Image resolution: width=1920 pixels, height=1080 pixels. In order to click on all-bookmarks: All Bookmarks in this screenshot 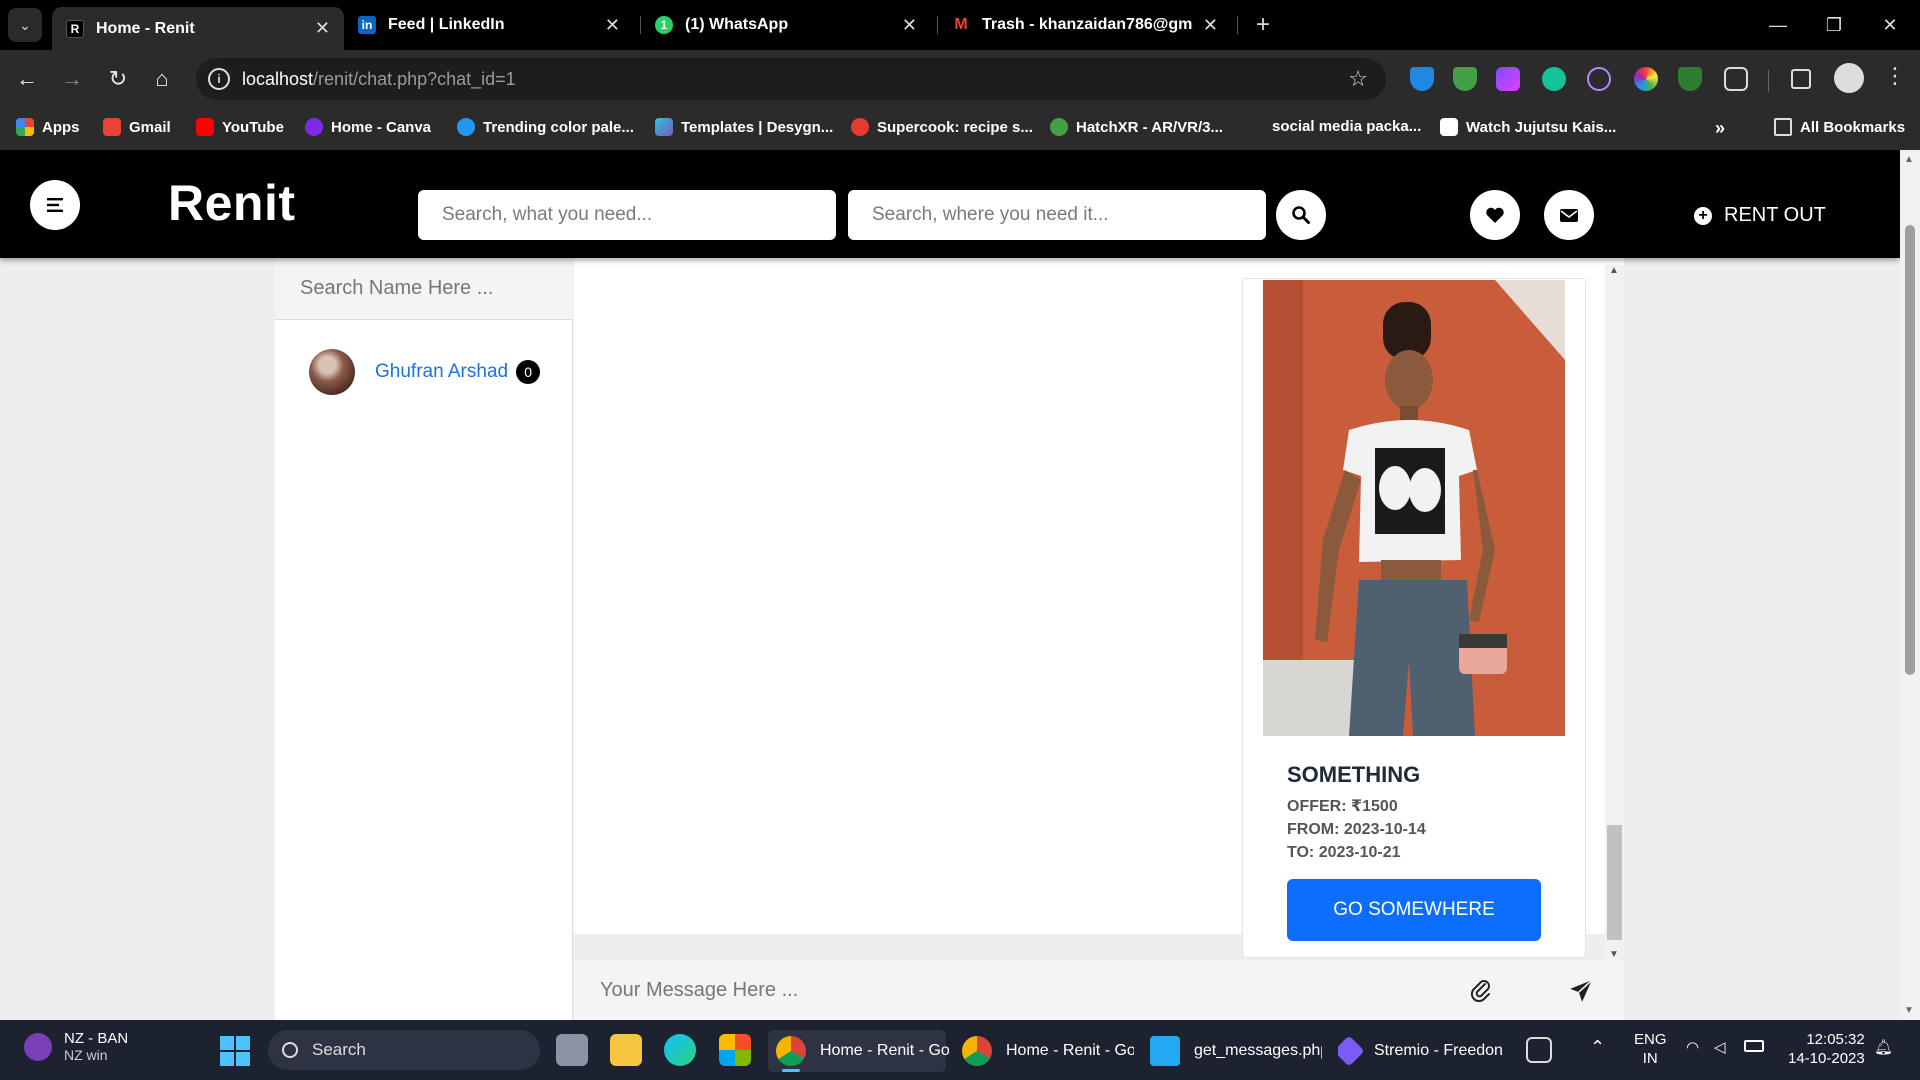, I will do `click(1839, 127)`.